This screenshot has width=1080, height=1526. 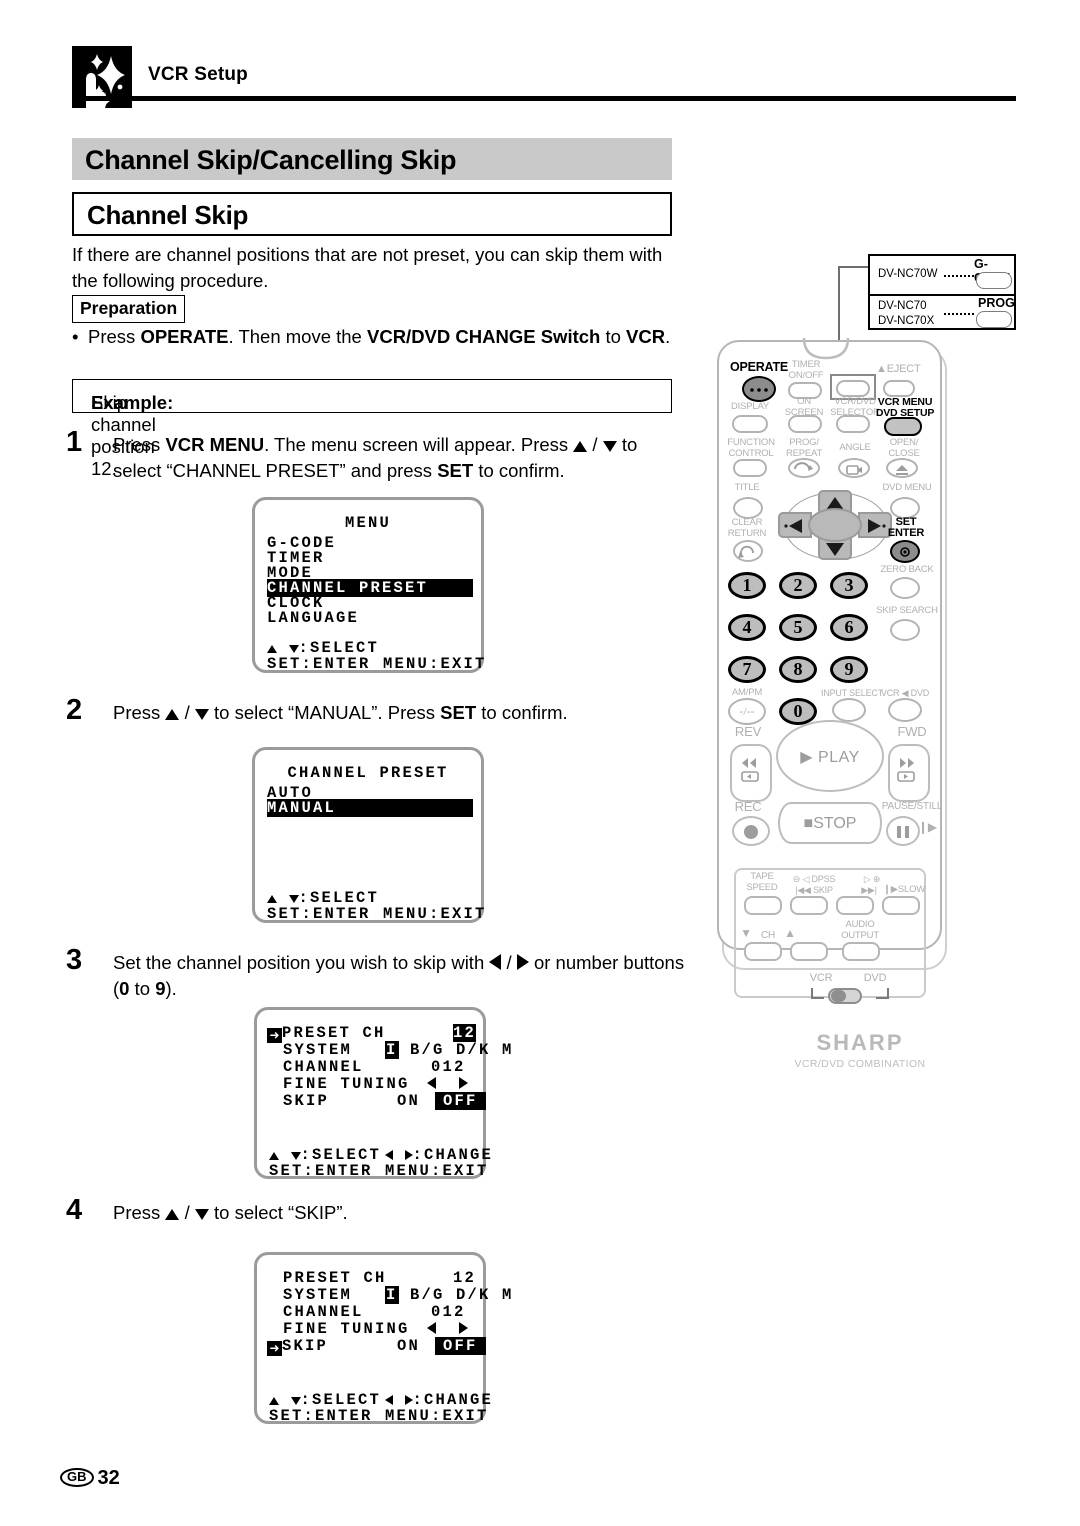 I want to click on prep-bold-operate: OPERATE, so click(x=184, y=336).